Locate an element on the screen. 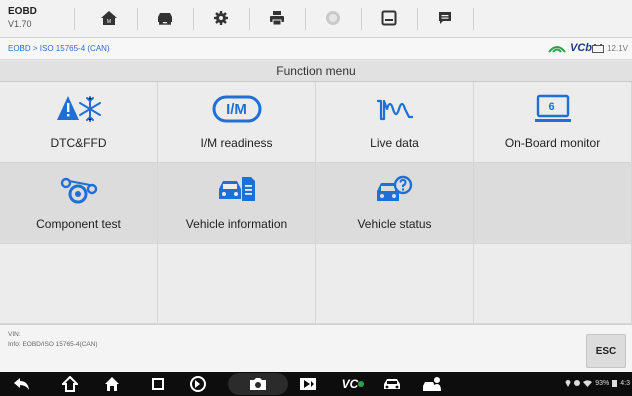 This screenshot has height=396, width=632. battery-voltage: 12.1V is located at coordinates (610, 48).